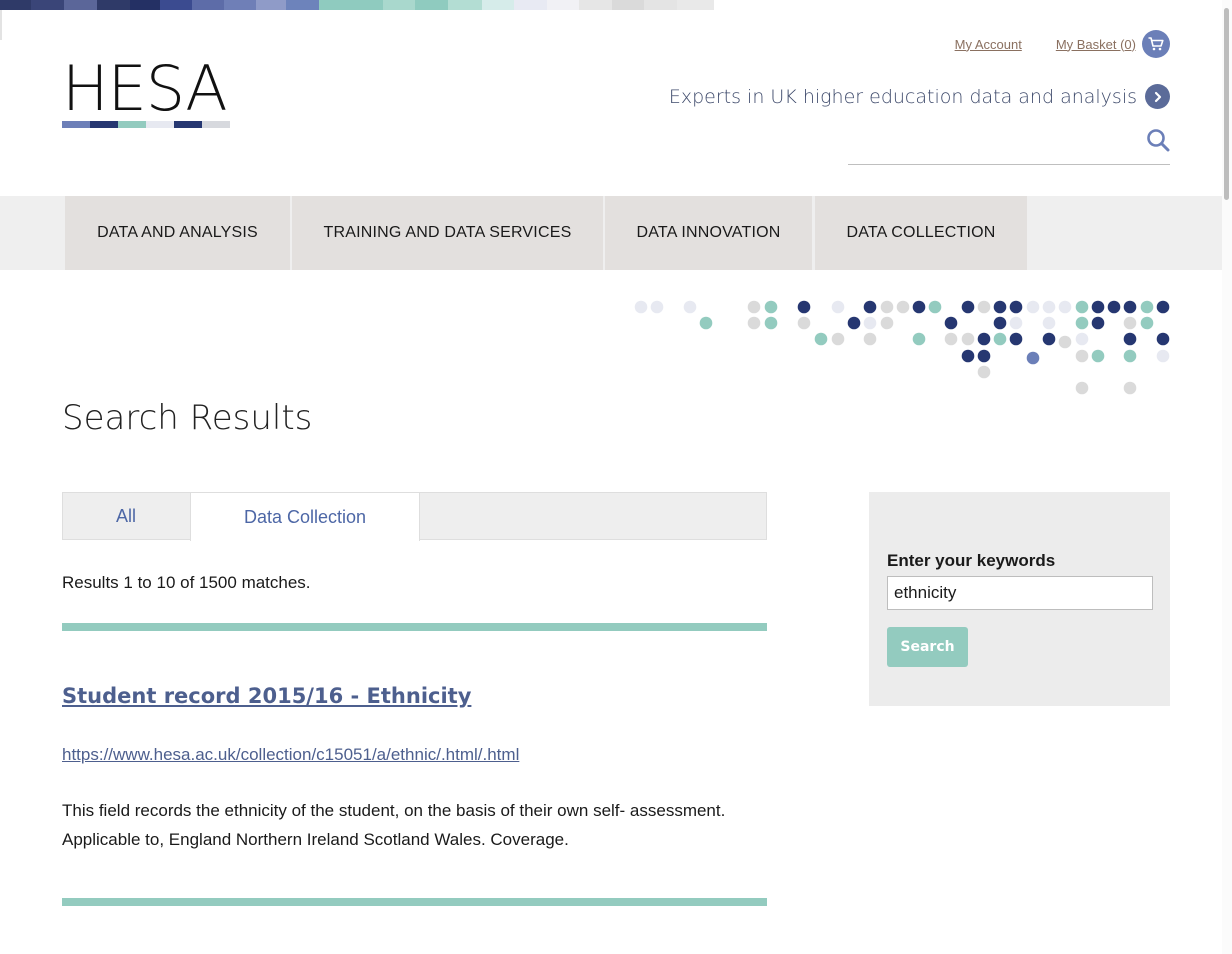 The width and height of the screenshot is (1232, 954). What do you see at coordinates (126, 516) in the screenshot?
I see `tab-all: All` at bounding box center [126, 516].